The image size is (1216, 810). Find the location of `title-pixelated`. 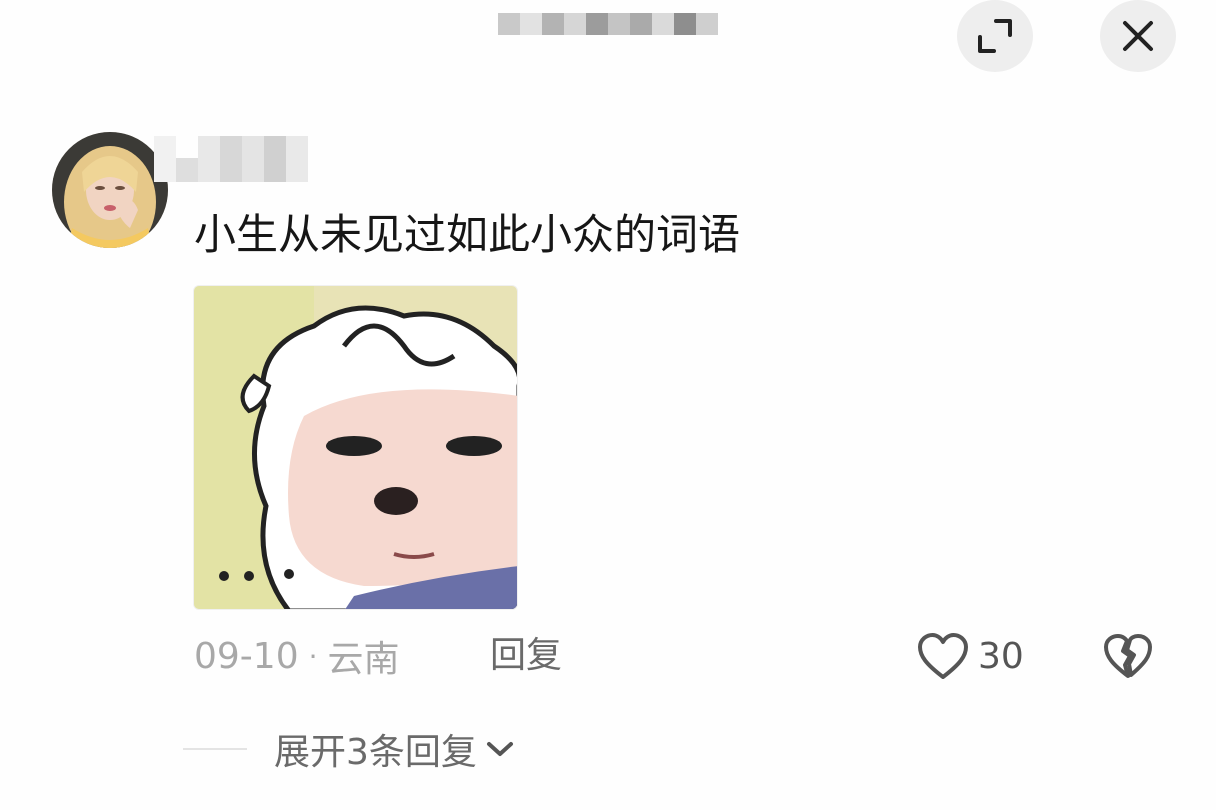

title-pixelated is located at coordinates (611, 24).